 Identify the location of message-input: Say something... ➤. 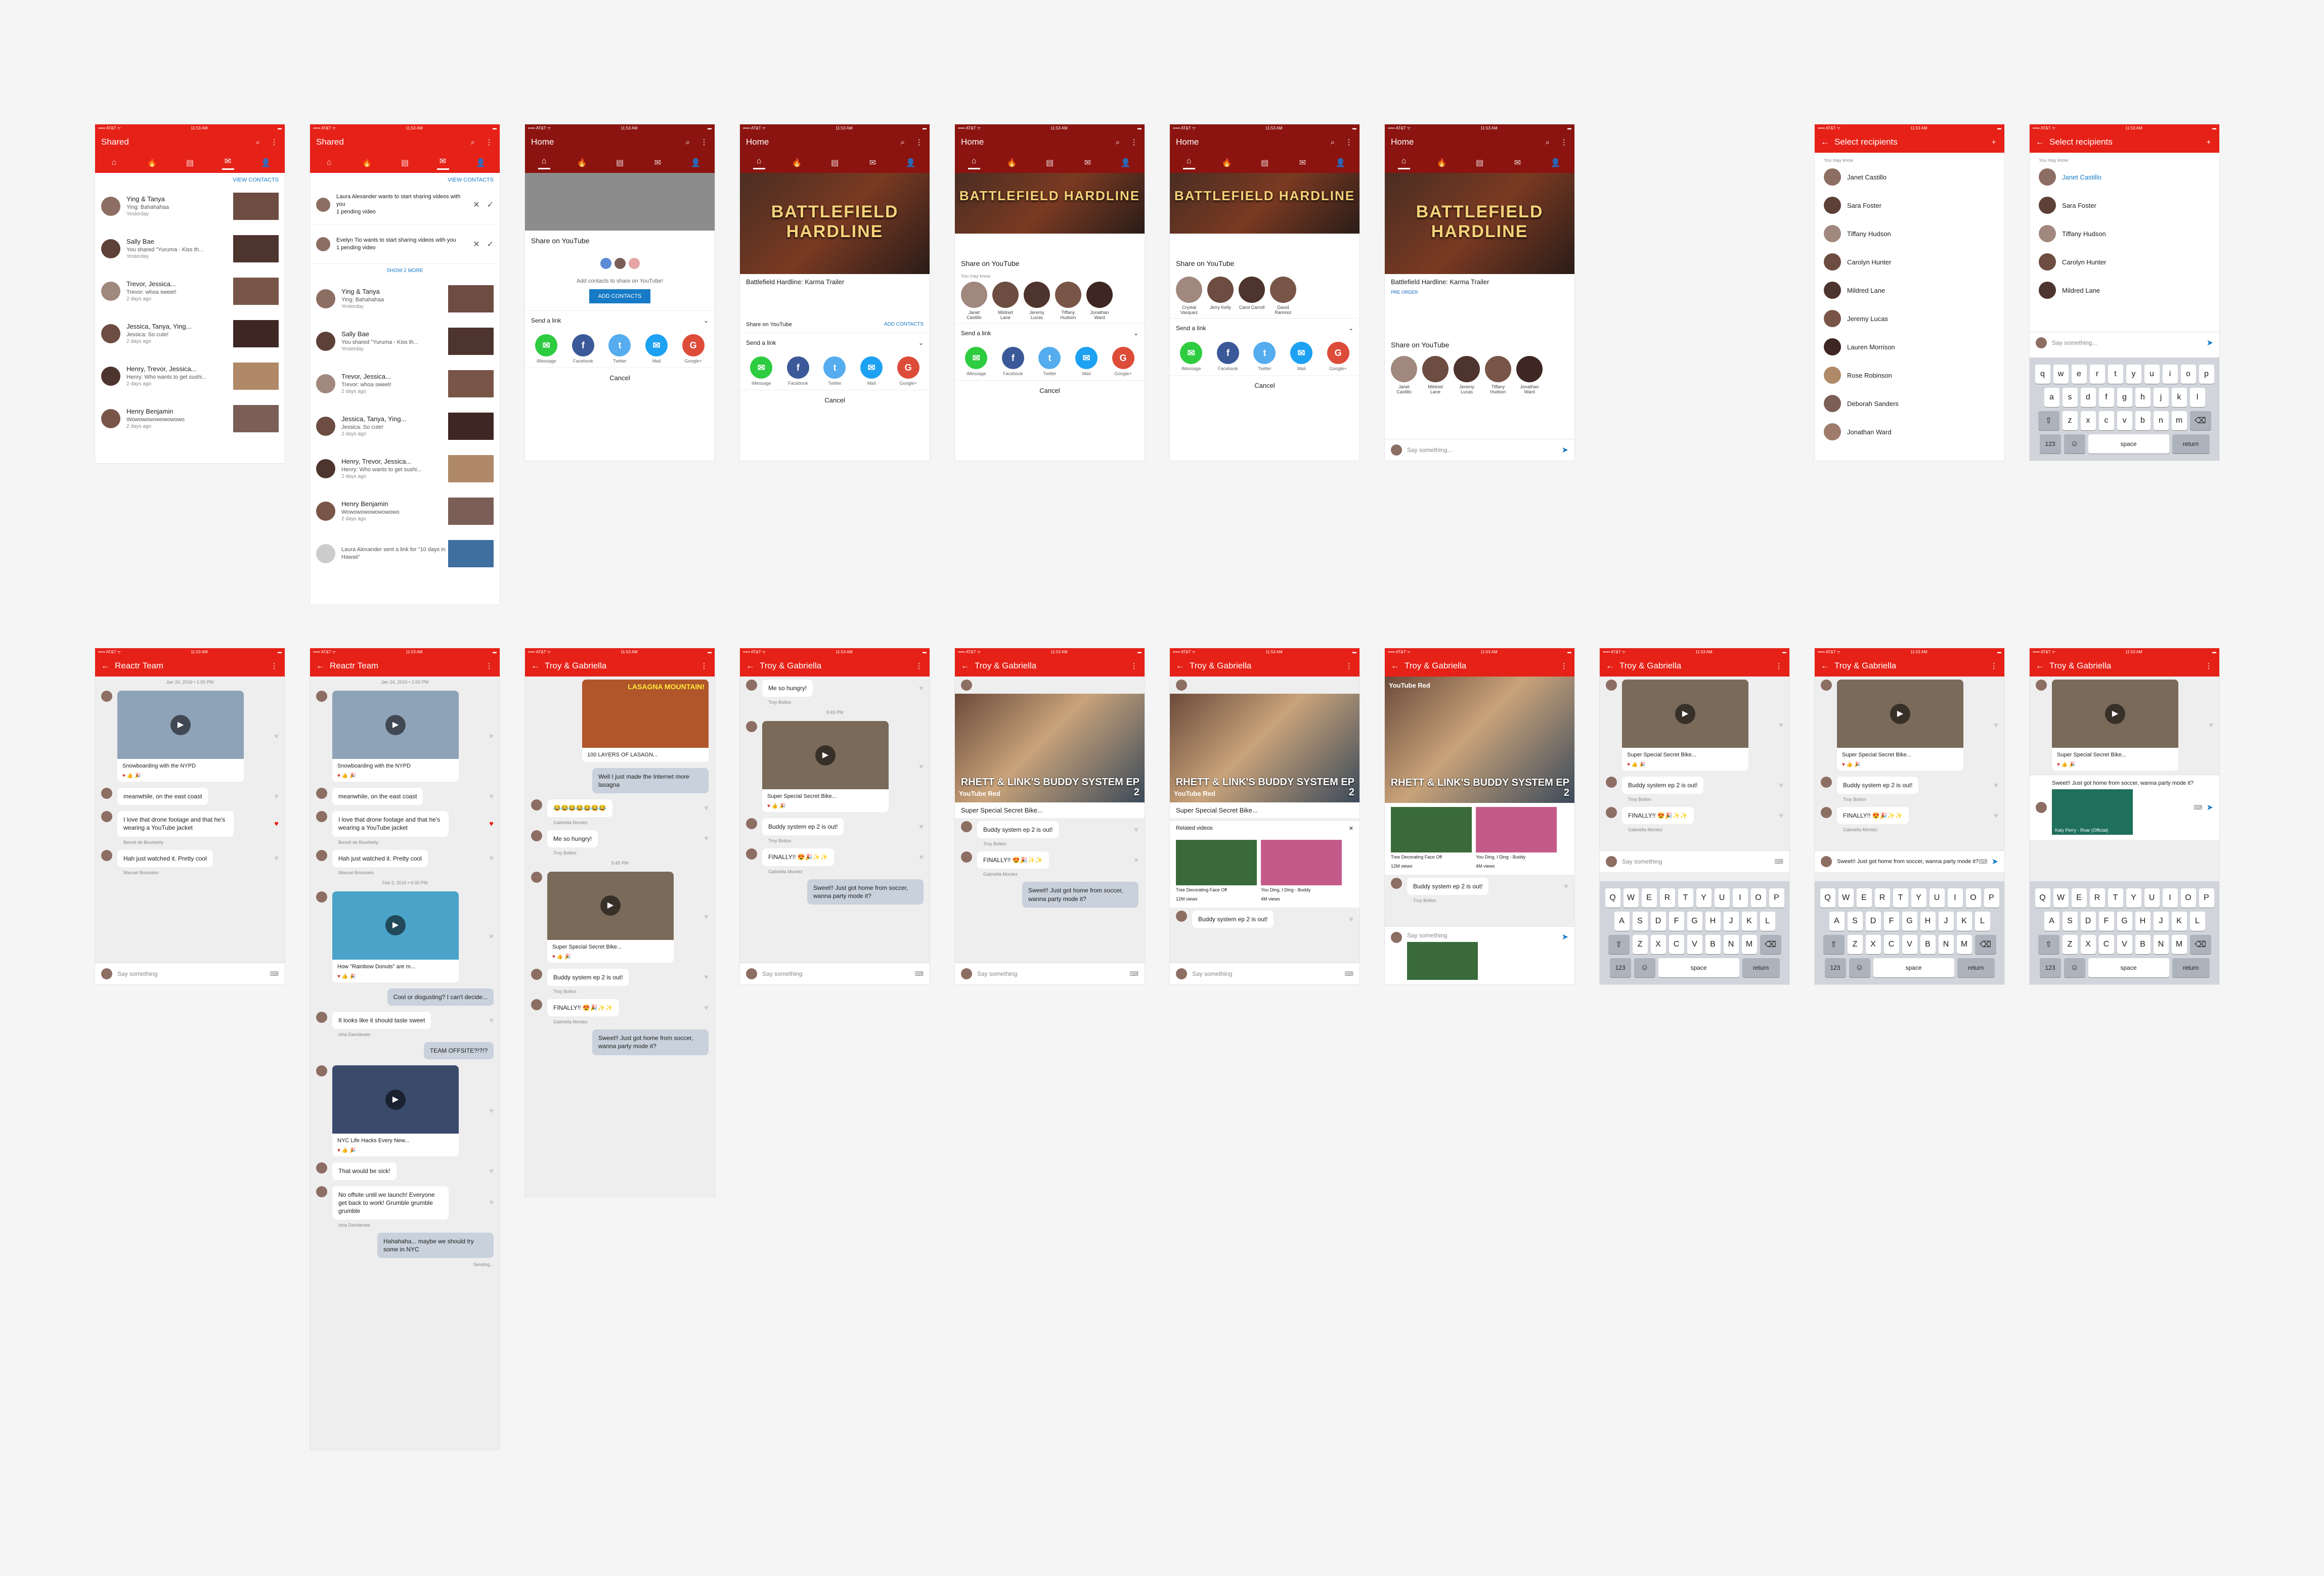
(2124, 342).